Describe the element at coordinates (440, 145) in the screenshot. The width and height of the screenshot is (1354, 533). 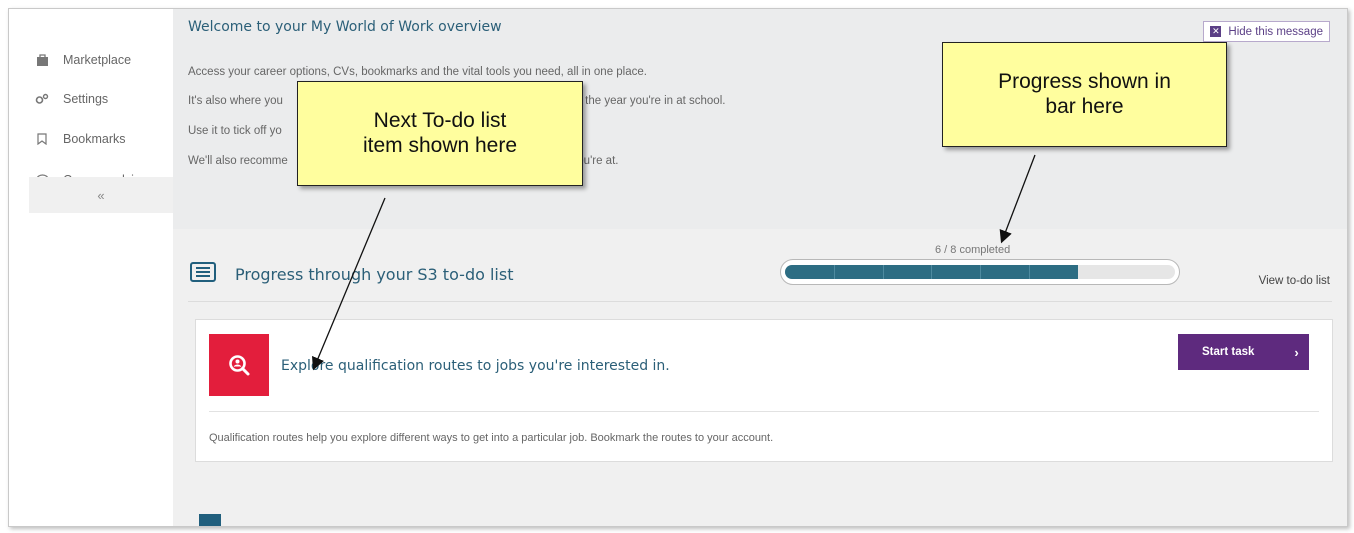
I see `callout-line: item shown here` at that location.